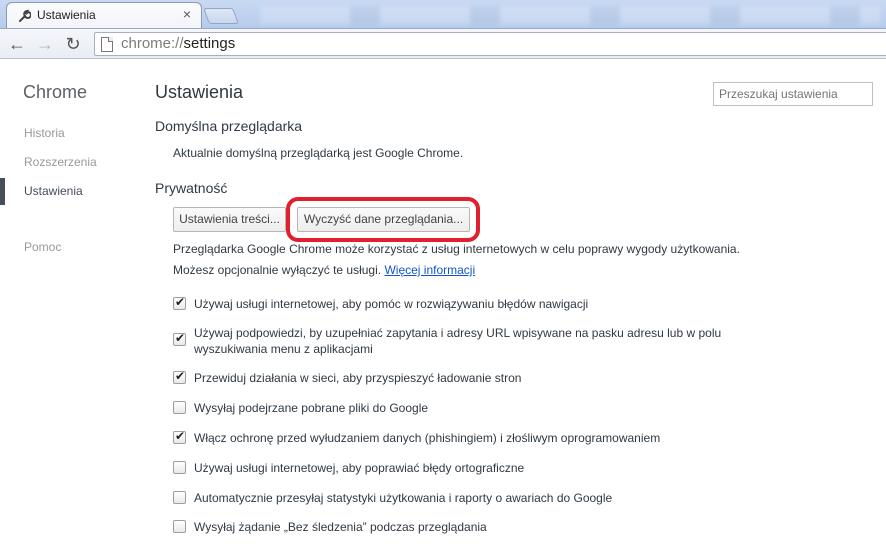  Describe the element at coordinates (383, 219) in the screenshot. I see `highlight-annotation` at that location.